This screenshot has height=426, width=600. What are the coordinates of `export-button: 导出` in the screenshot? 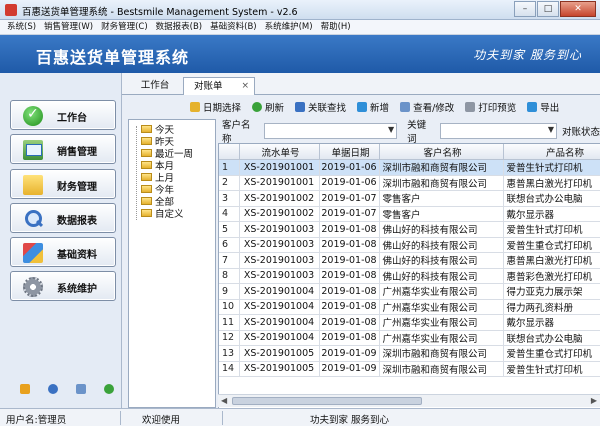 It's located at (543, 107).